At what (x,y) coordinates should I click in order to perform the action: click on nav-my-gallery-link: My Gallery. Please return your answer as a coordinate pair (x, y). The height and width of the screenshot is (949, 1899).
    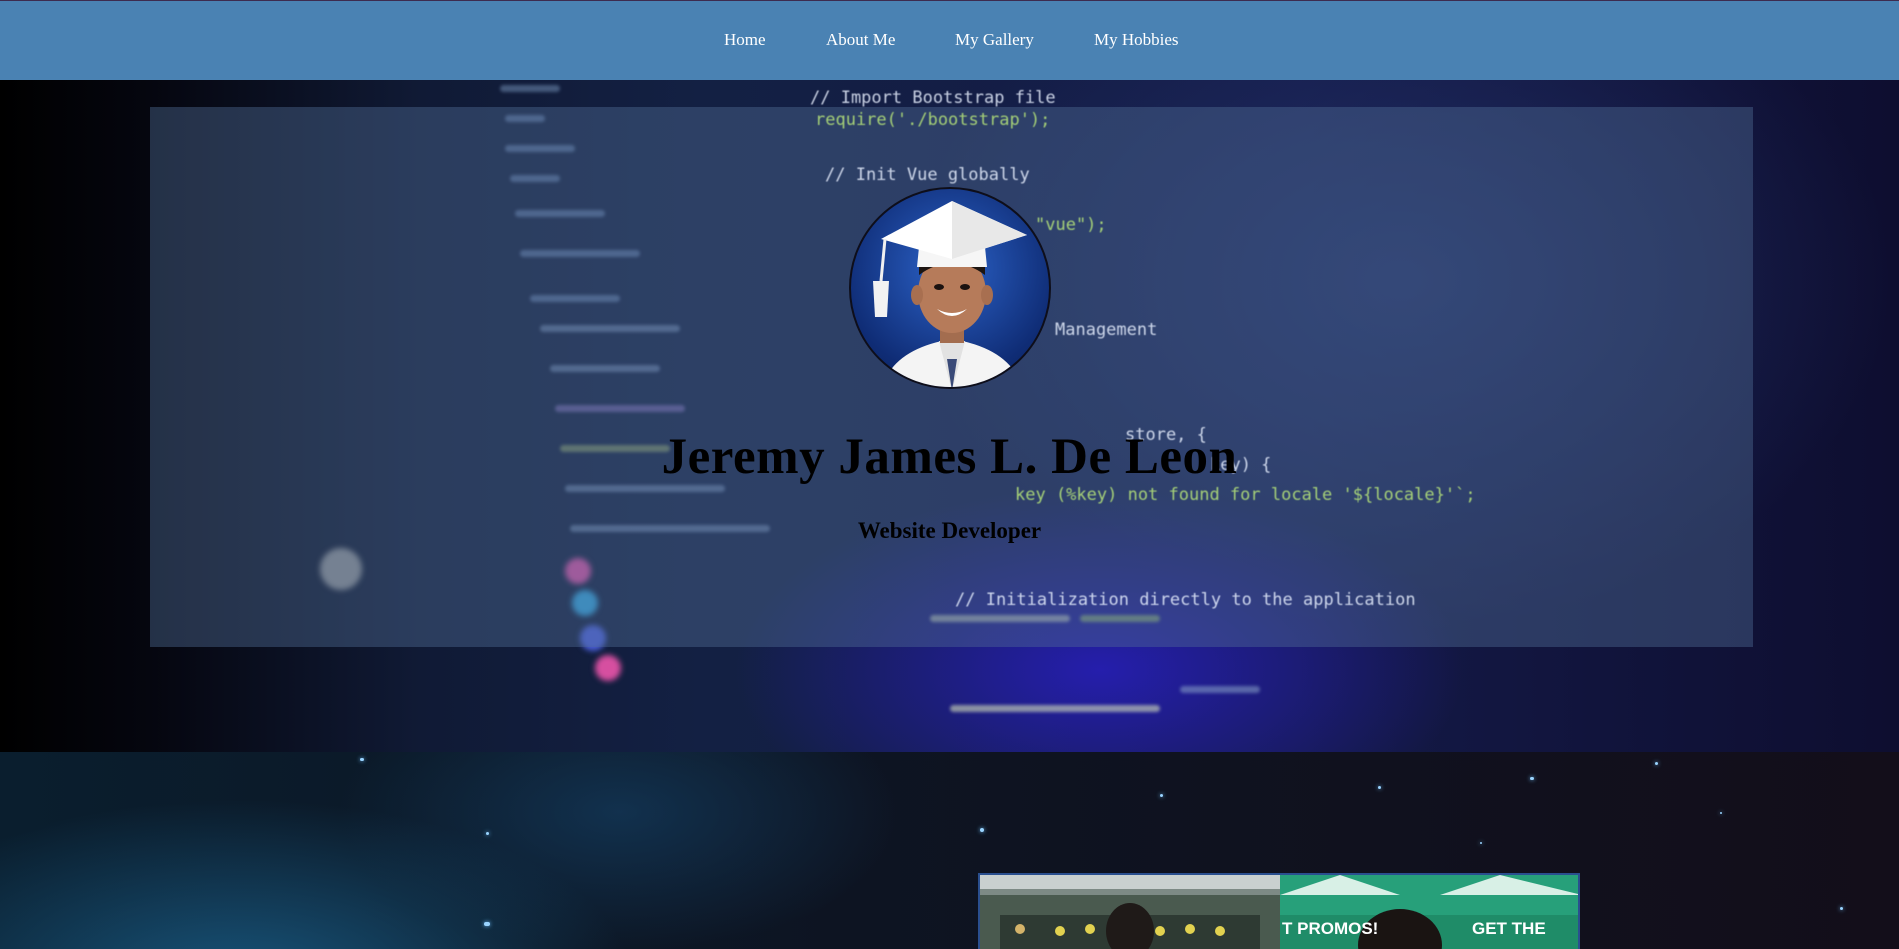
    Looking at the image, I should click on (994, 40).